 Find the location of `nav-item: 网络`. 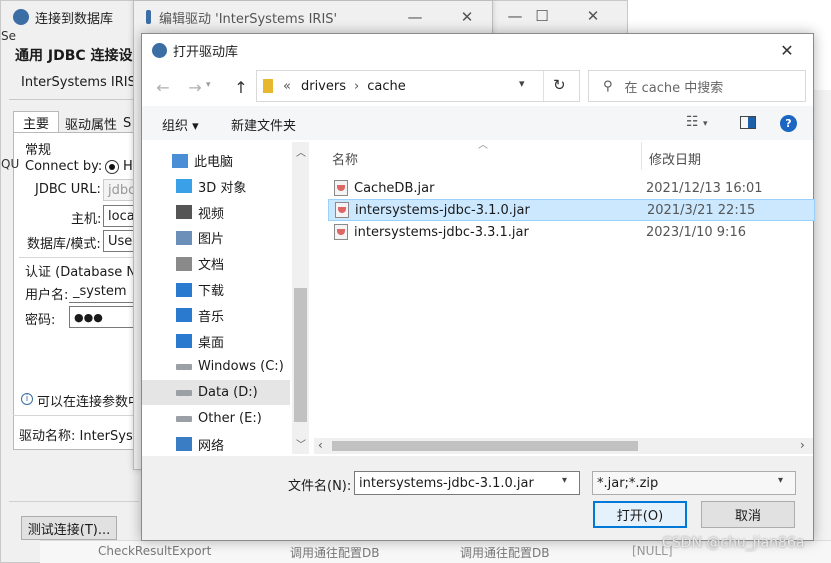

nav-item: 网络 is located at coordinates (216, 443).